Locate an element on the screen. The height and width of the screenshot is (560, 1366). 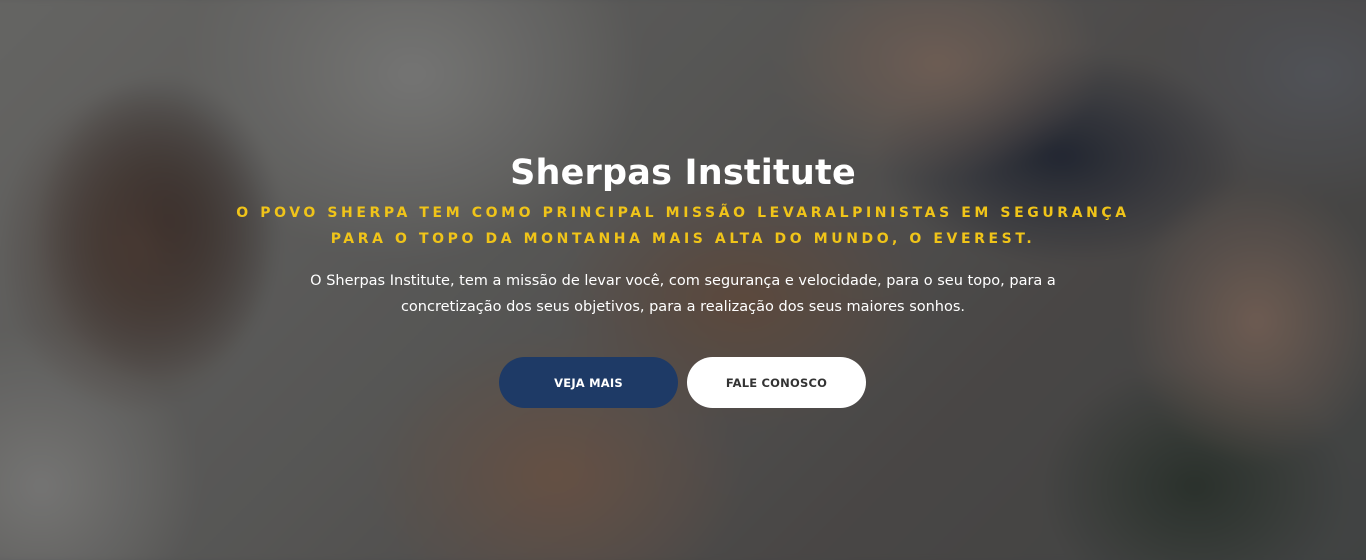
veja-mais-button: VEJA MAIS is located at coordinates (588, 382).